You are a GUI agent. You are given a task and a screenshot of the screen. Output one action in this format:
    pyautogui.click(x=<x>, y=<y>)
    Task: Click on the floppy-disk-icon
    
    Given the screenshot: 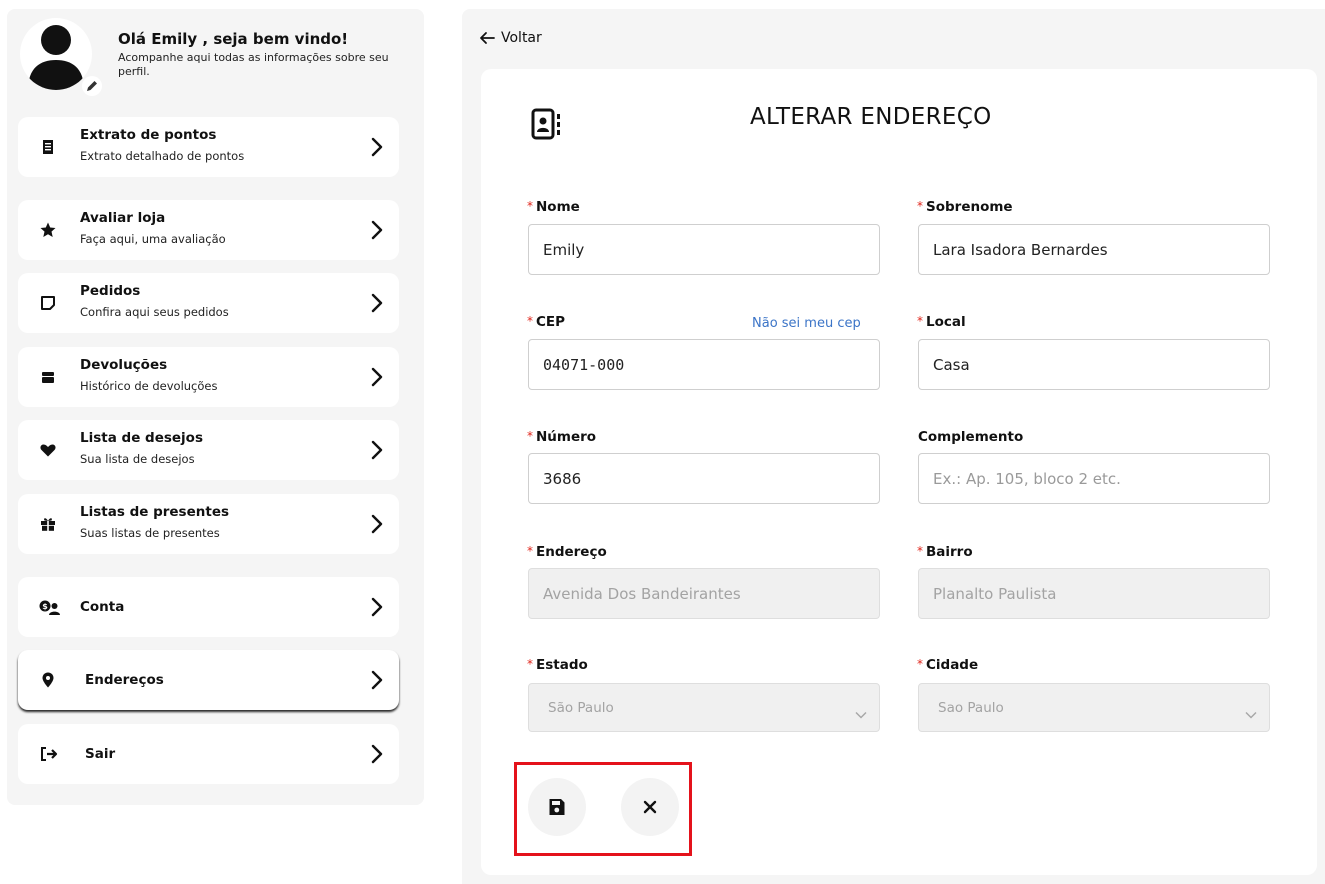 What is the action you would take?
    pyautogui.click(x=557, y=807)
    